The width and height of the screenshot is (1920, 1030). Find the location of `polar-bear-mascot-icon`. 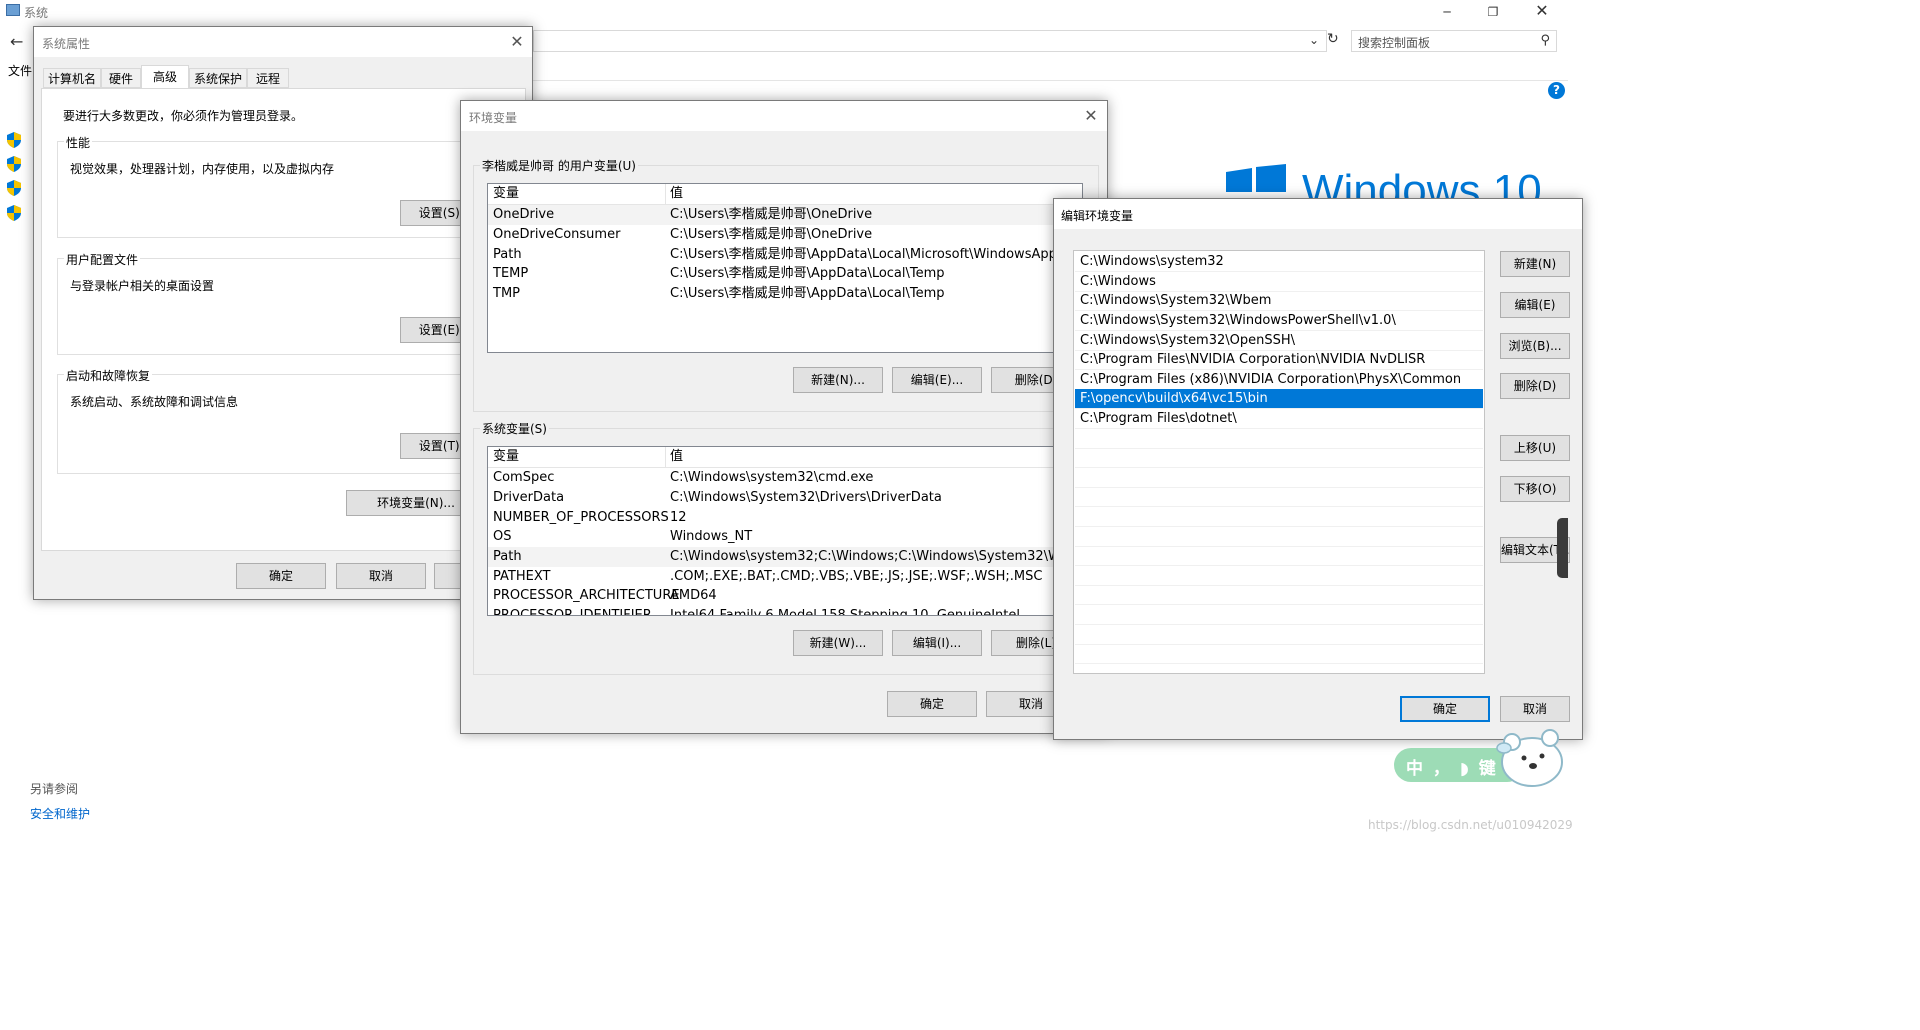

polar-bear-mascot-icon is located at coordinates (1529, 758).